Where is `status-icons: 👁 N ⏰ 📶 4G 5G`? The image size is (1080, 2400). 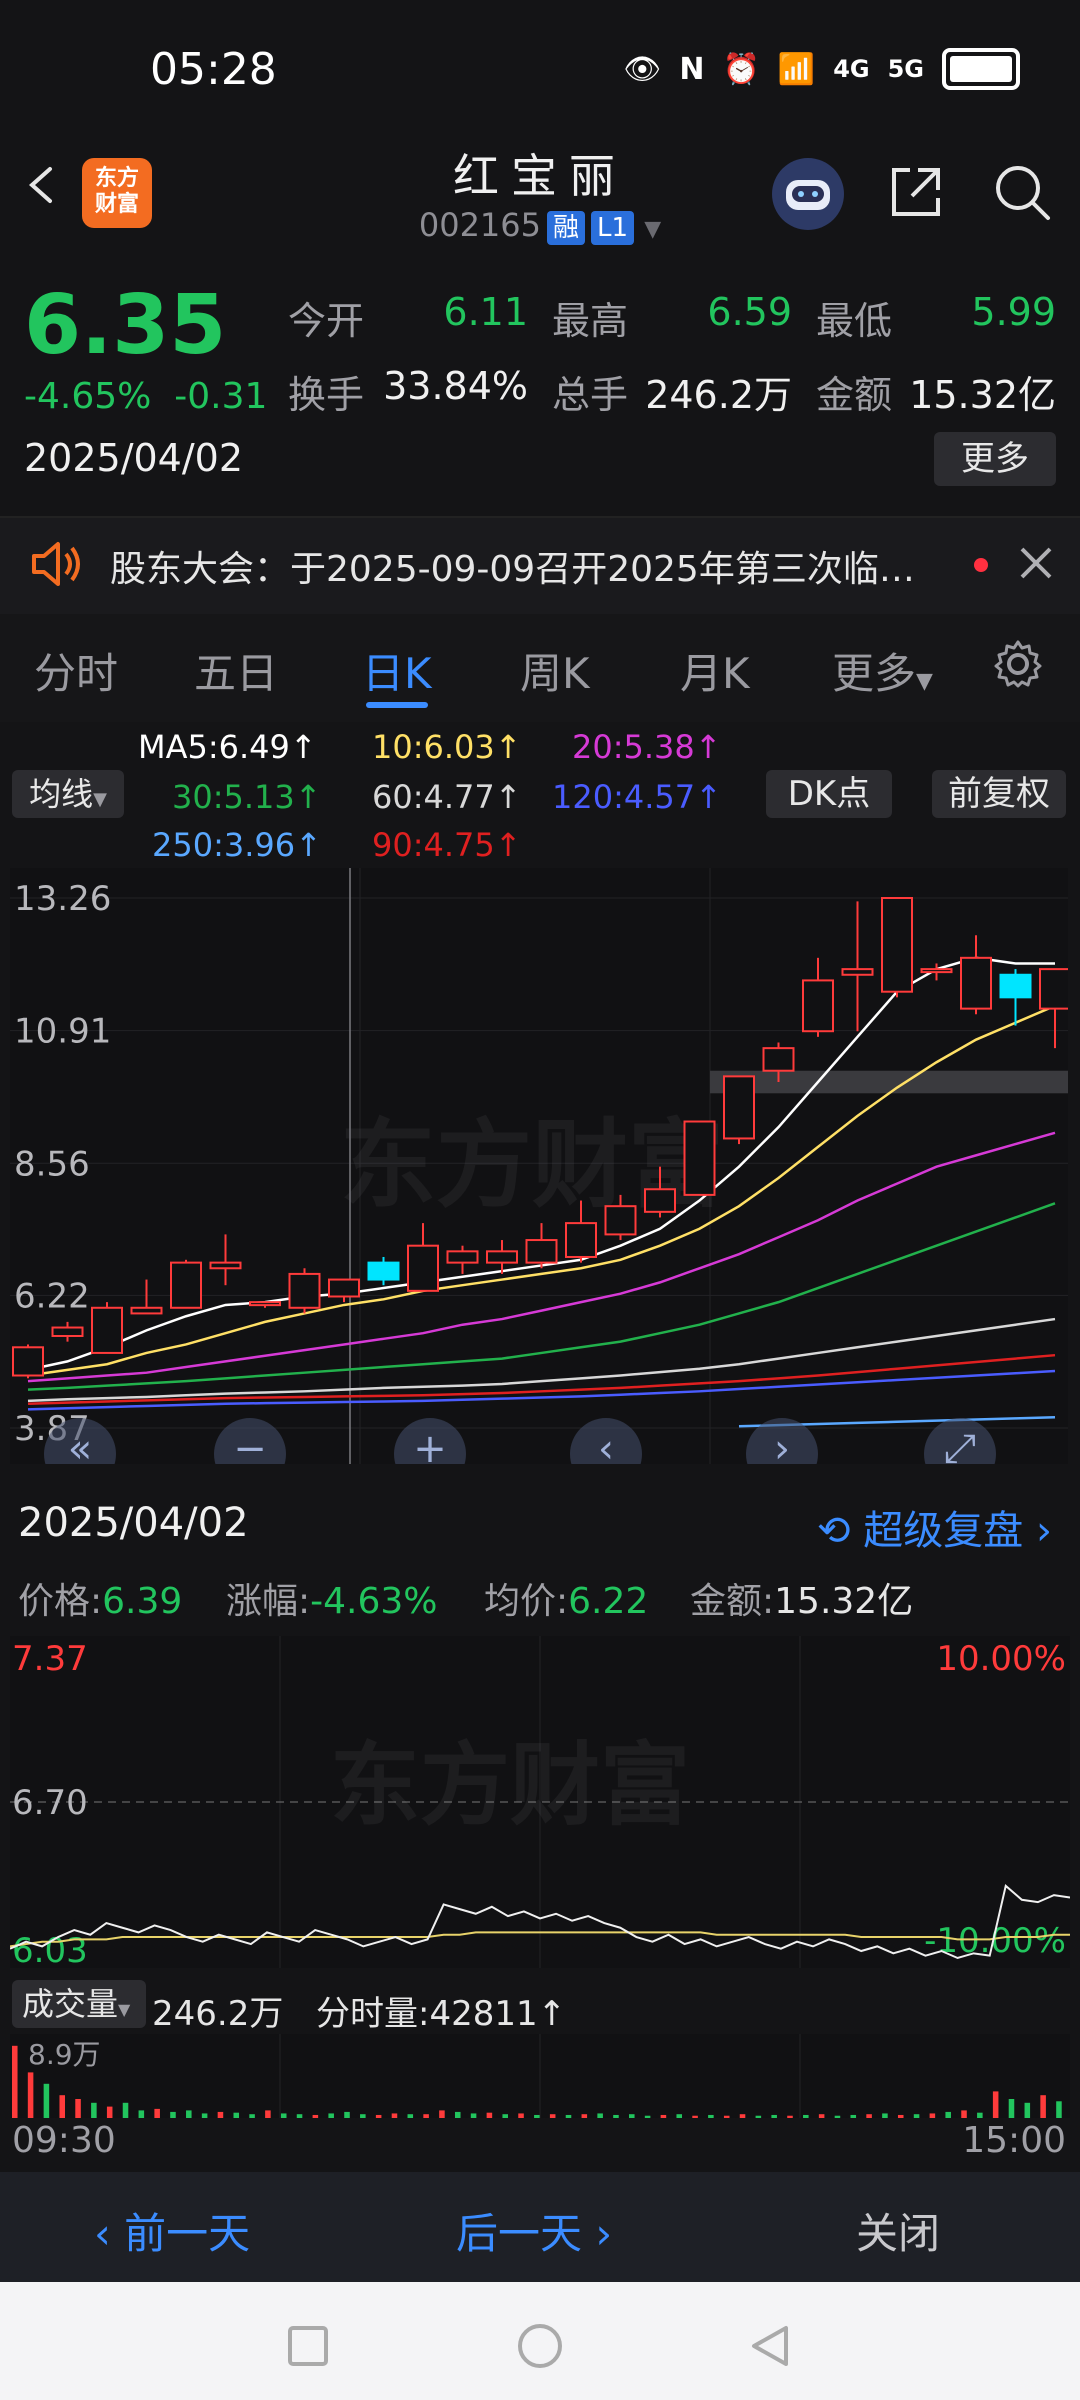
status-icons: 👁 N ⏰ 📶 4G 5G is located at coordinates (821, 69).